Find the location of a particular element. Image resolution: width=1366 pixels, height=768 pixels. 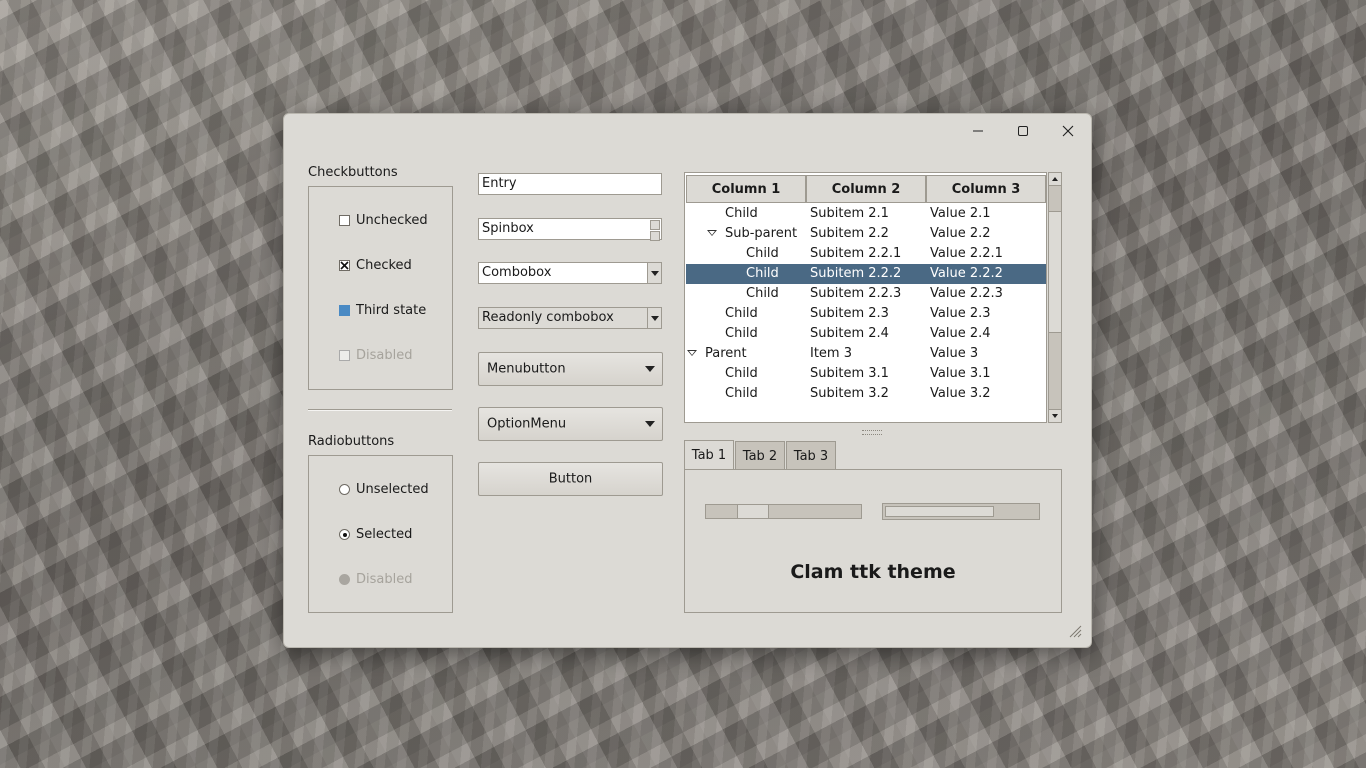

menu-arrow-icon is located at coordinates (650, 424).